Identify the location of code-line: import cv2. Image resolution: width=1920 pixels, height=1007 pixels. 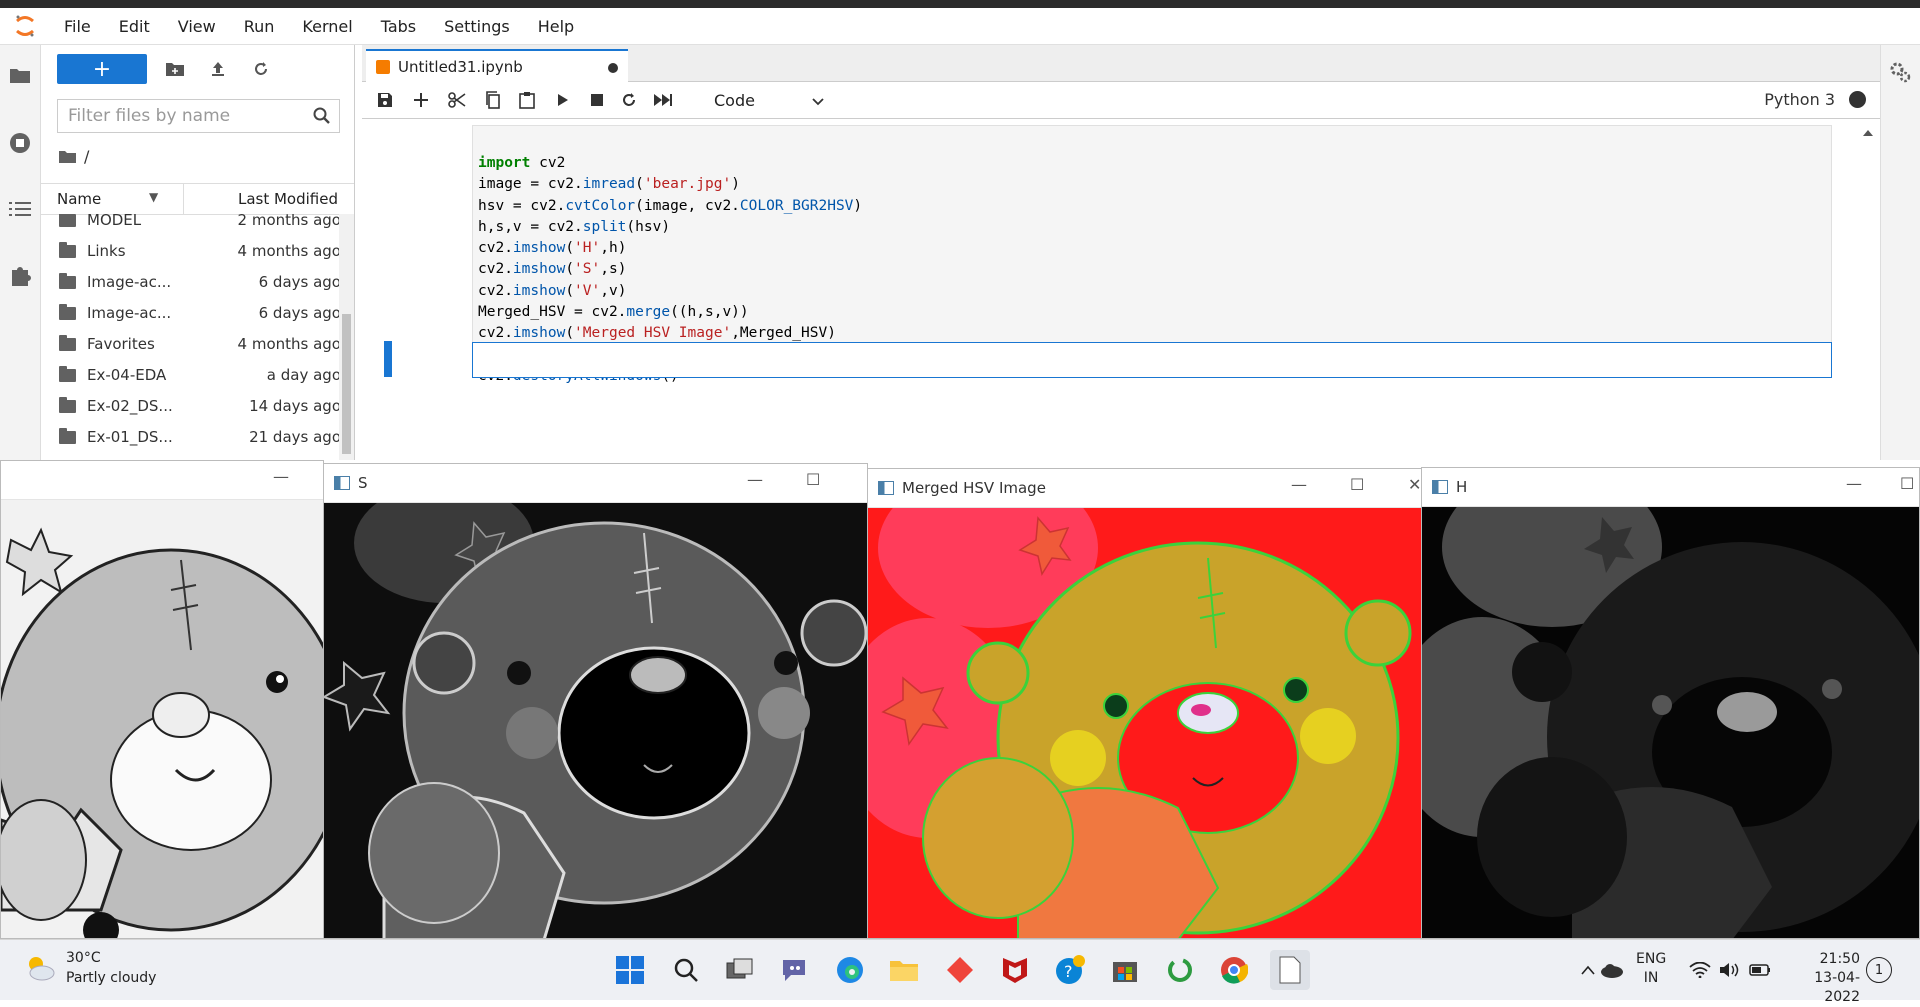
(670, 163).